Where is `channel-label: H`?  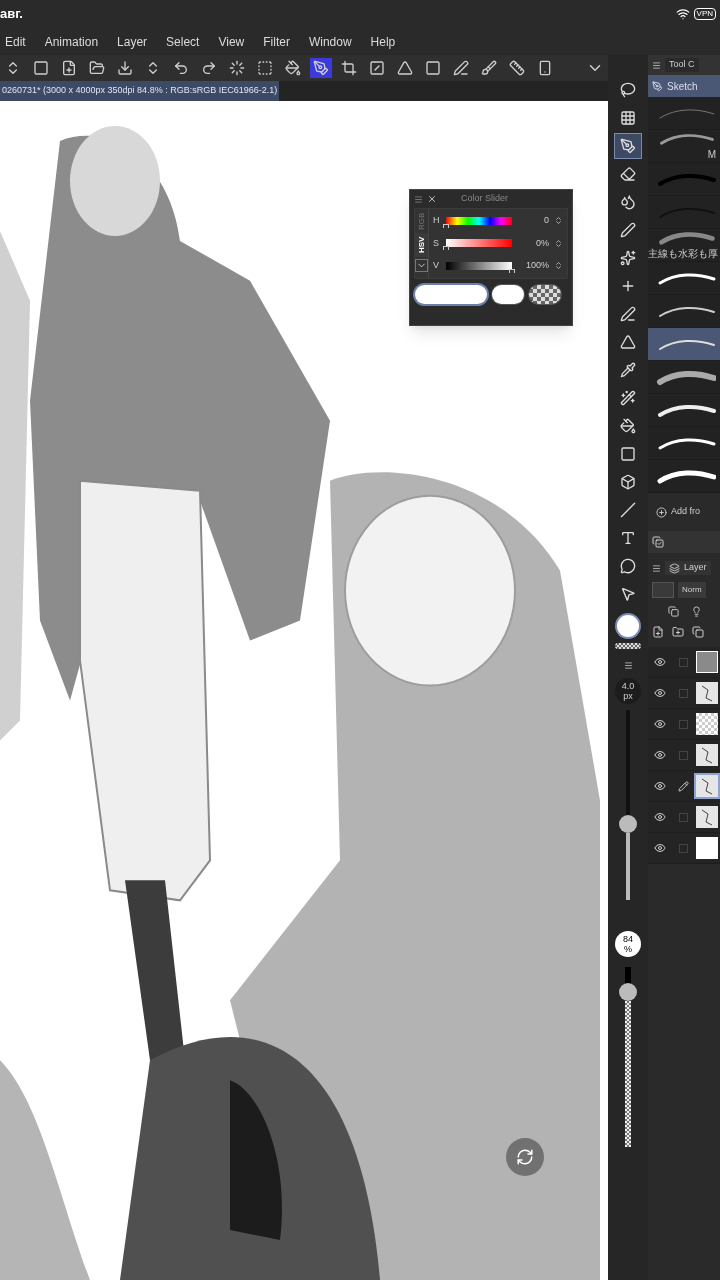 channel-label: H is located at coordinates (437, 220).